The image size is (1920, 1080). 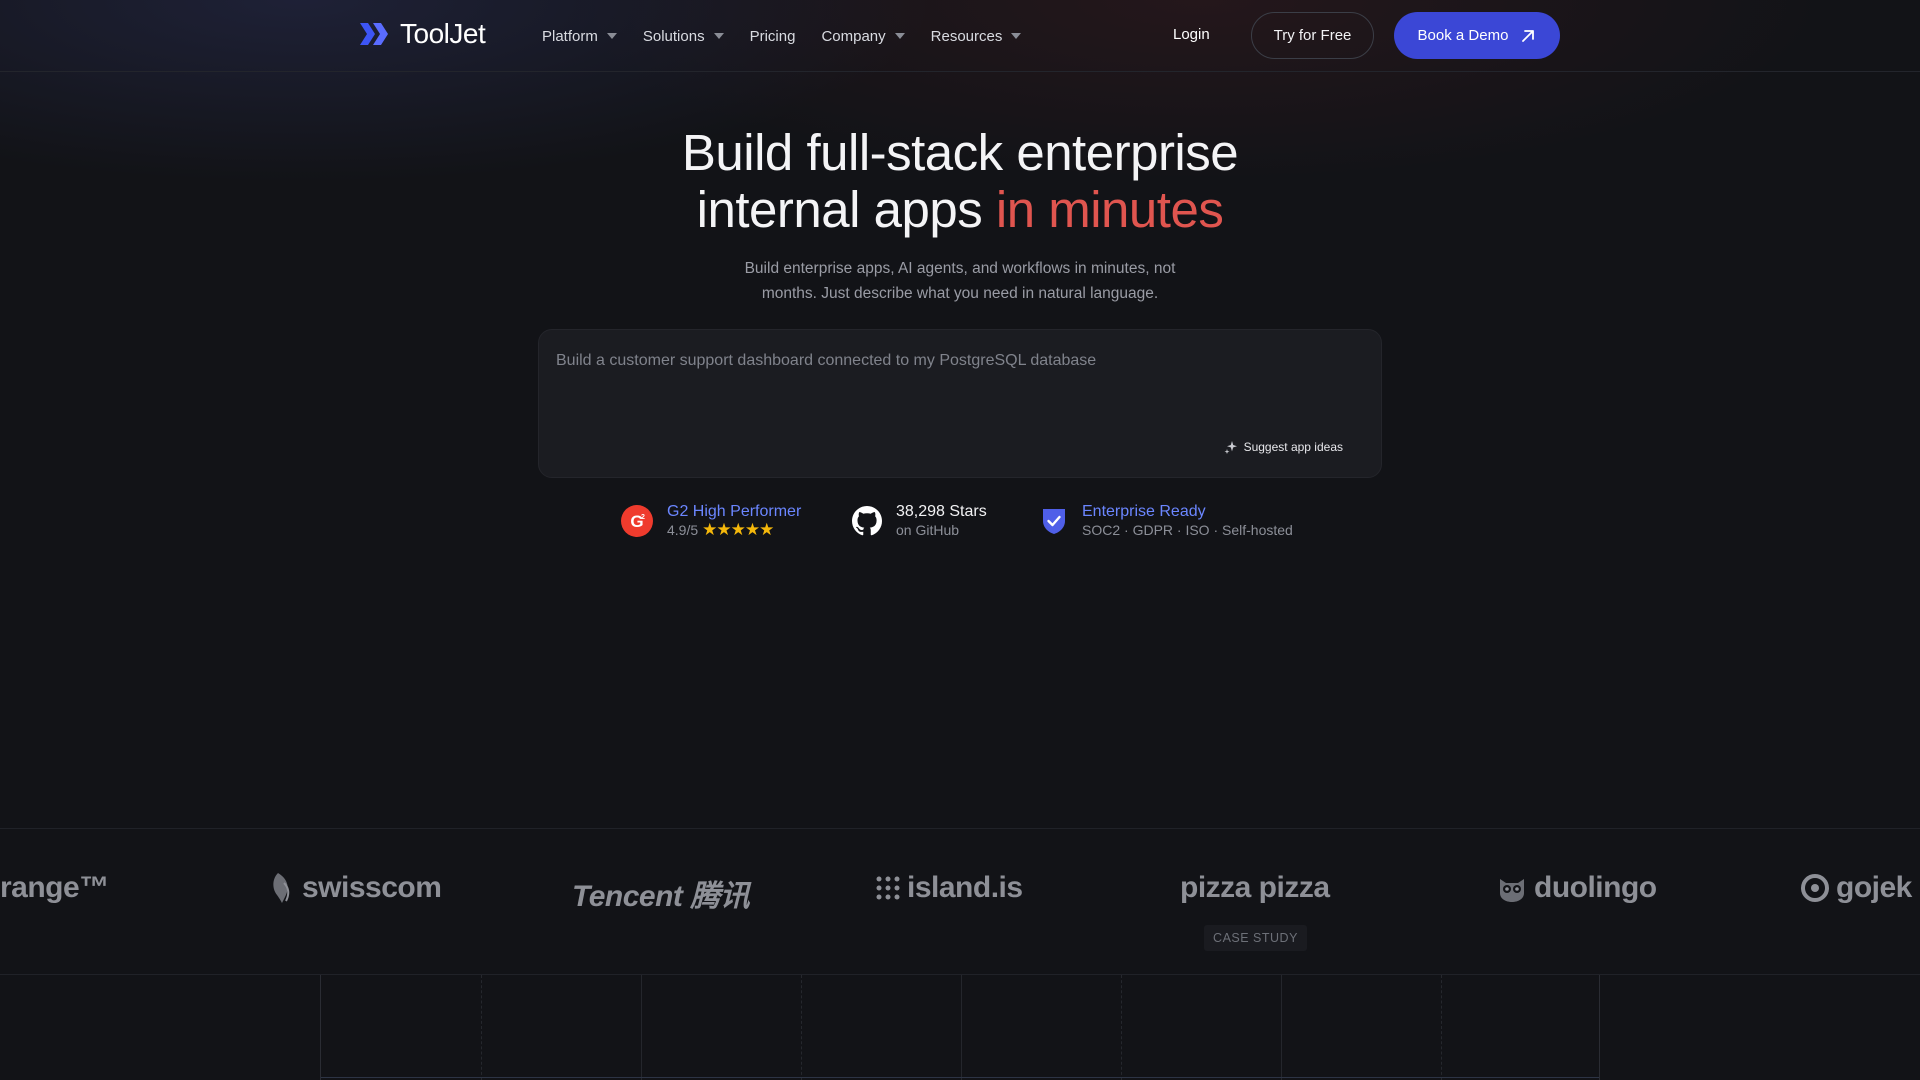 I want to click on brand-name: ToolJet, so click(x=443, y=33).